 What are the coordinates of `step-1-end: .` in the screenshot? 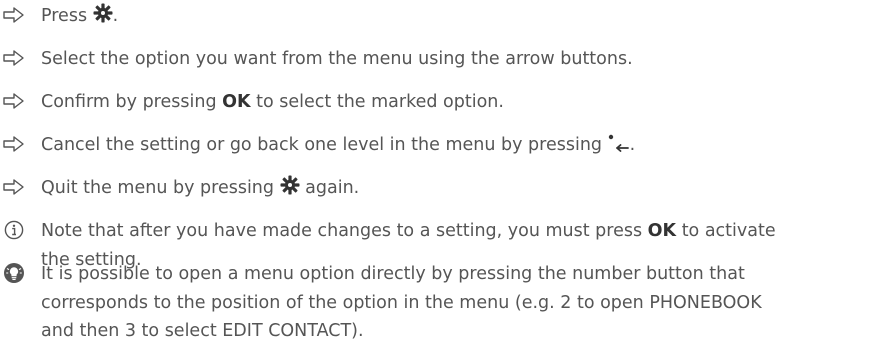 It's located at (115, 16).